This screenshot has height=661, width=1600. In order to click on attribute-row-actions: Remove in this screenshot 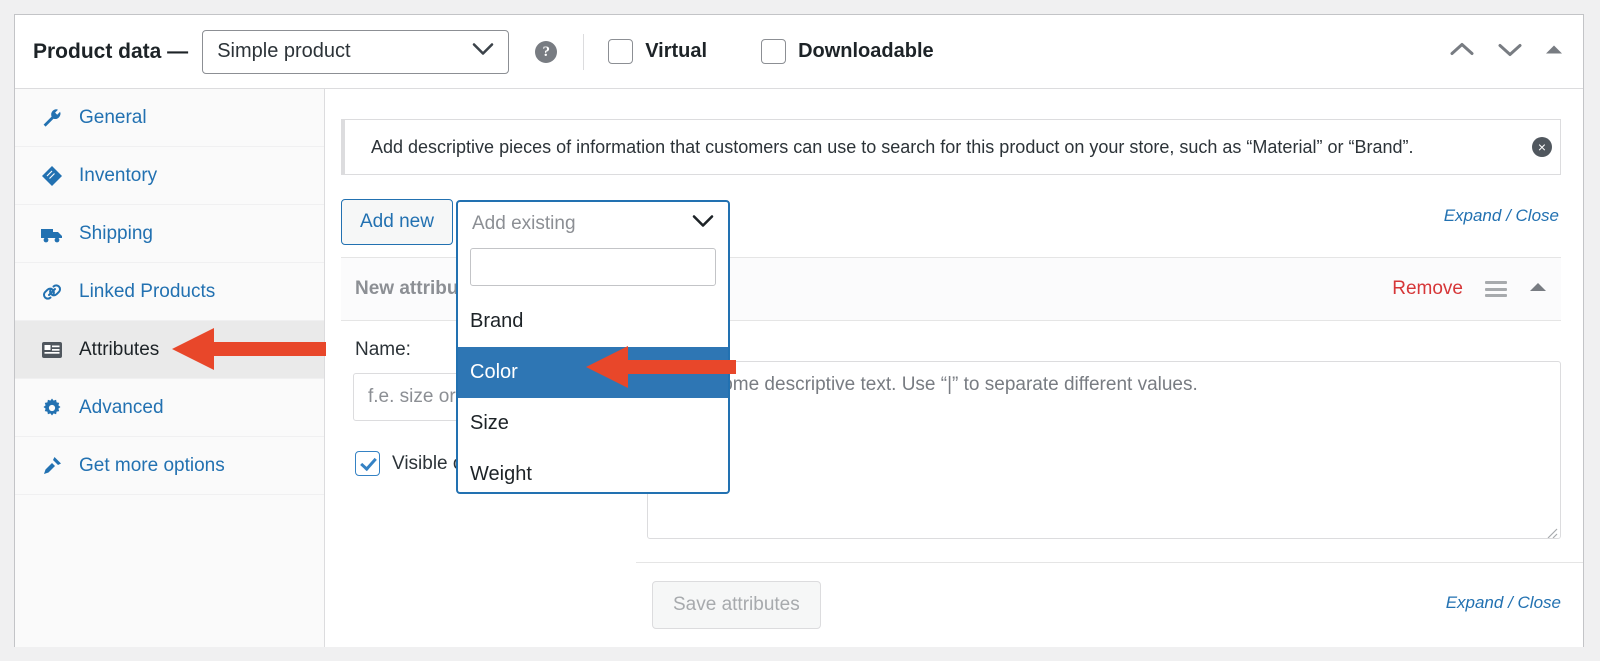, I will do `click(1469, 289)`.